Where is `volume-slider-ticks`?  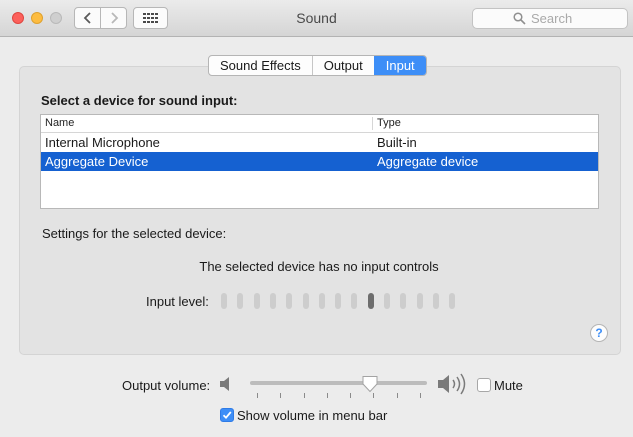 volume-slider-ticks is located at coordinates (338, 395).